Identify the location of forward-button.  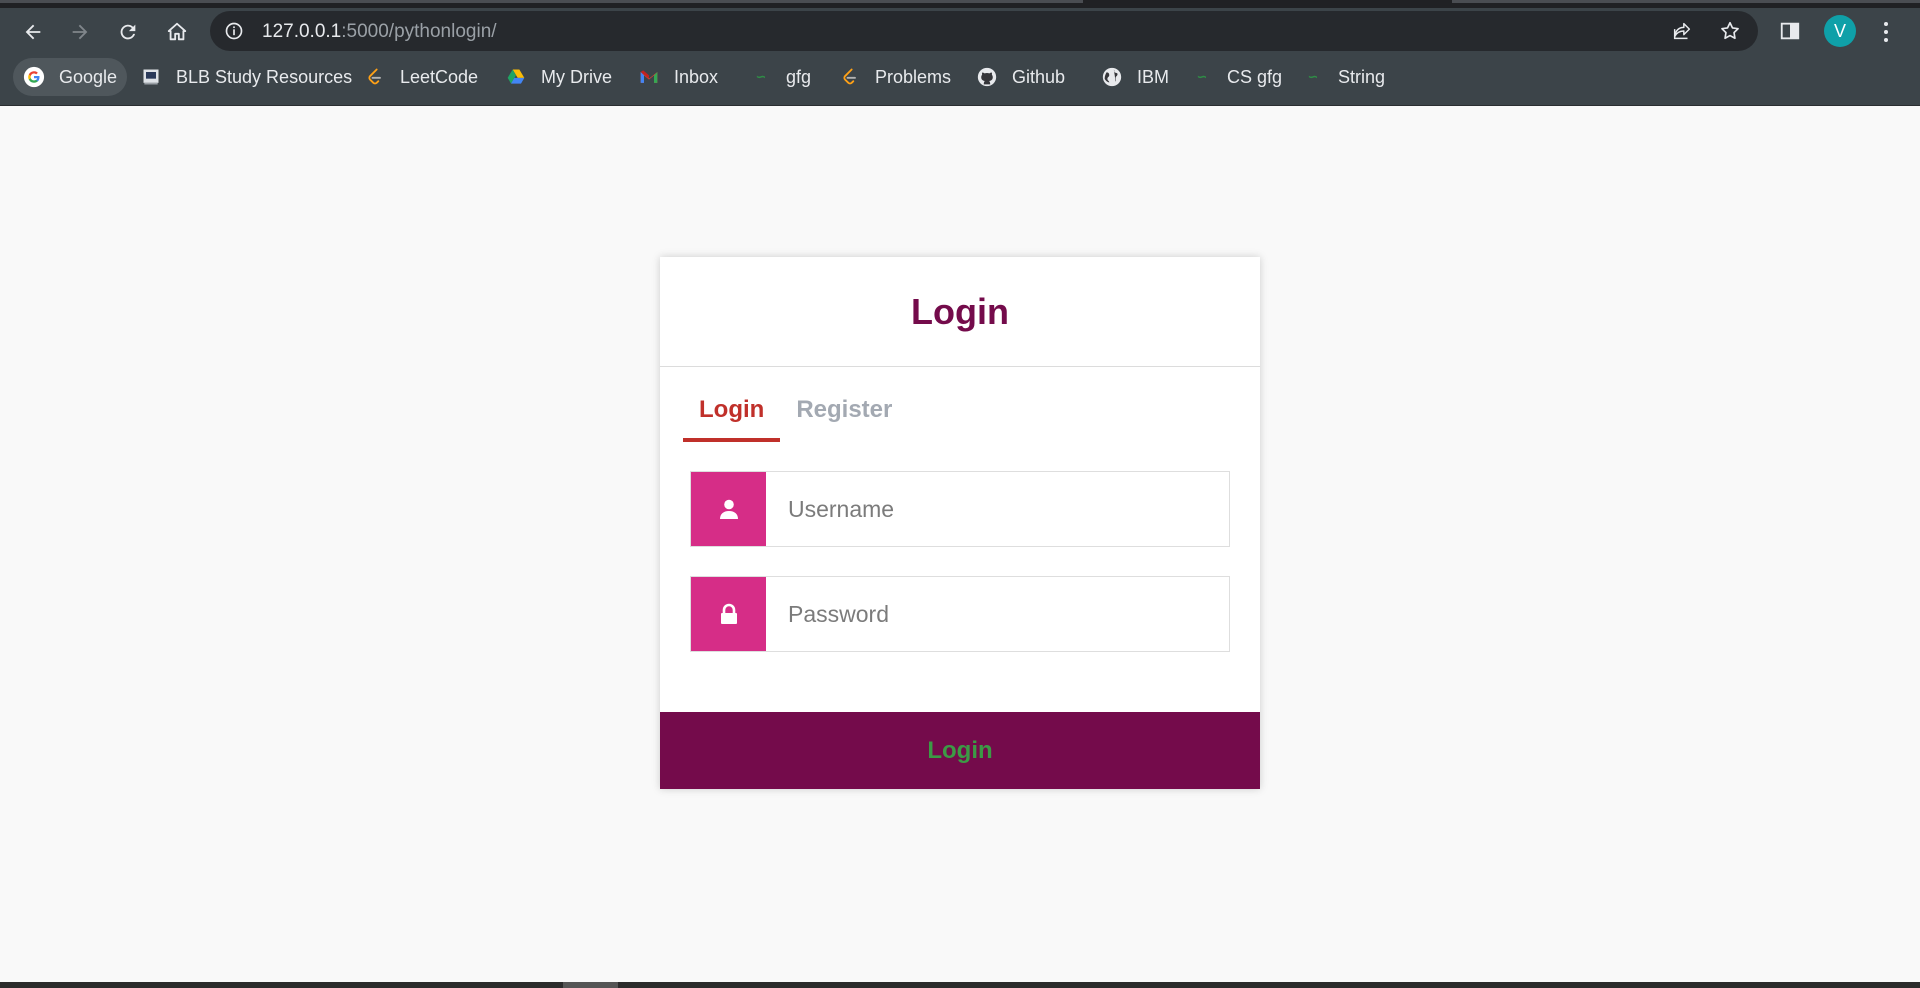
(80, 32).